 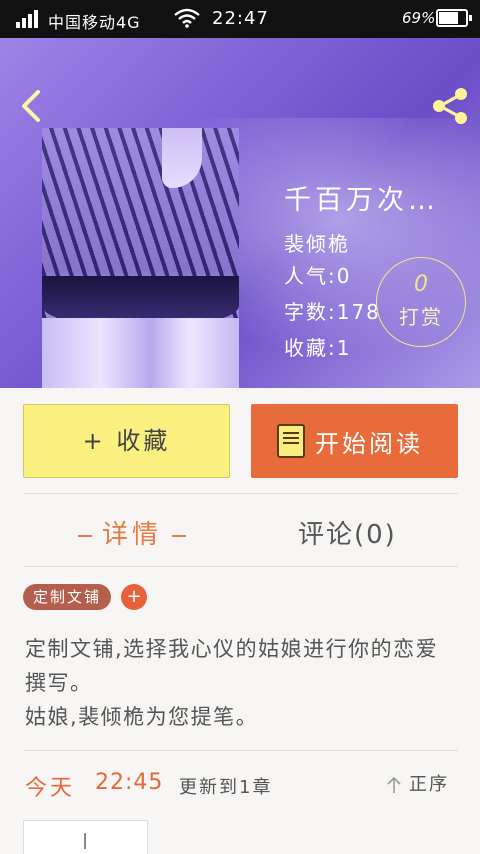 I want to click on update-info: 今天 22:45 更新到1章 正序, so click(x=241, y=784).